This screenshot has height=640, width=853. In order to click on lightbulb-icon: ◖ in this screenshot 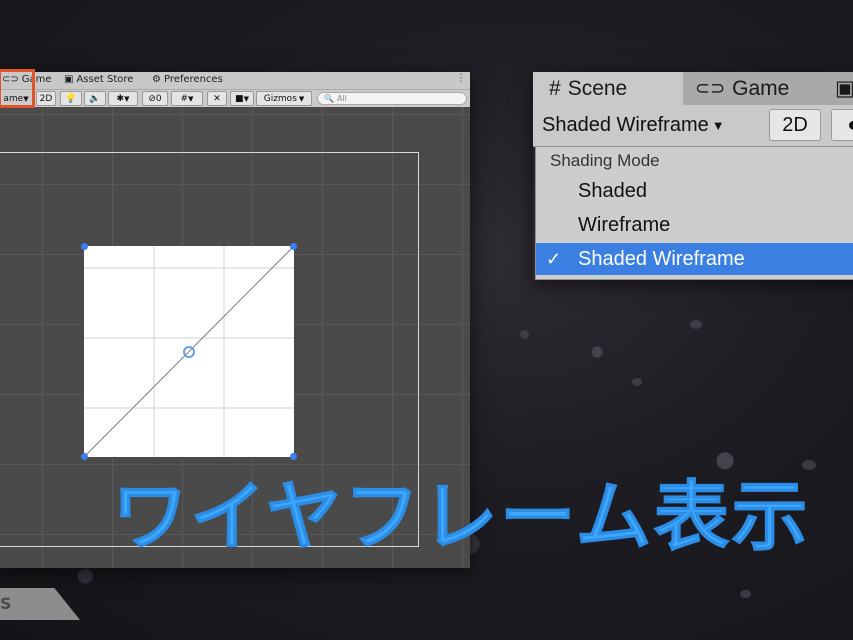, I will do `click(848, 124)`.